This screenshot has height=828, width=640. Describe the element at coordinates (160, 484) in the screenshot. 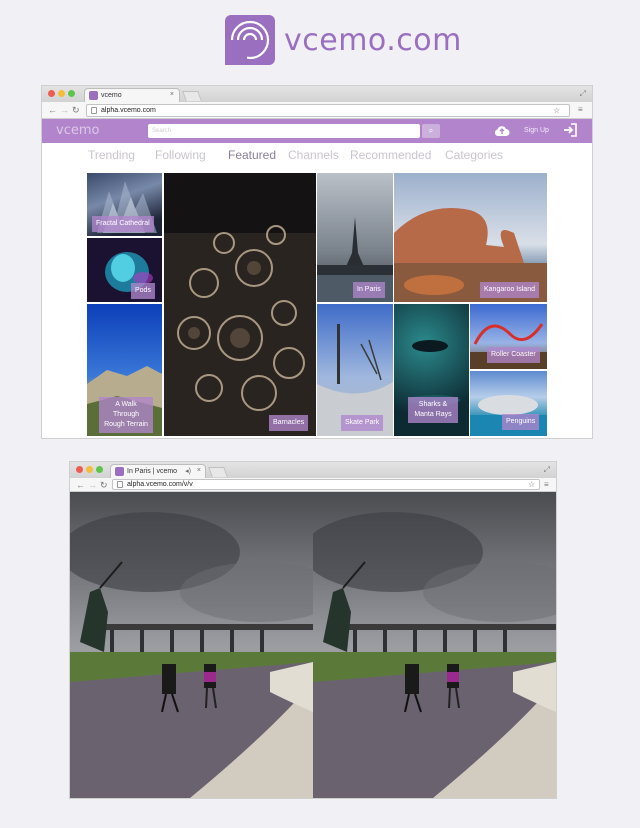

I see `url-text: alpha.vcemo.com/v/v` at that location.